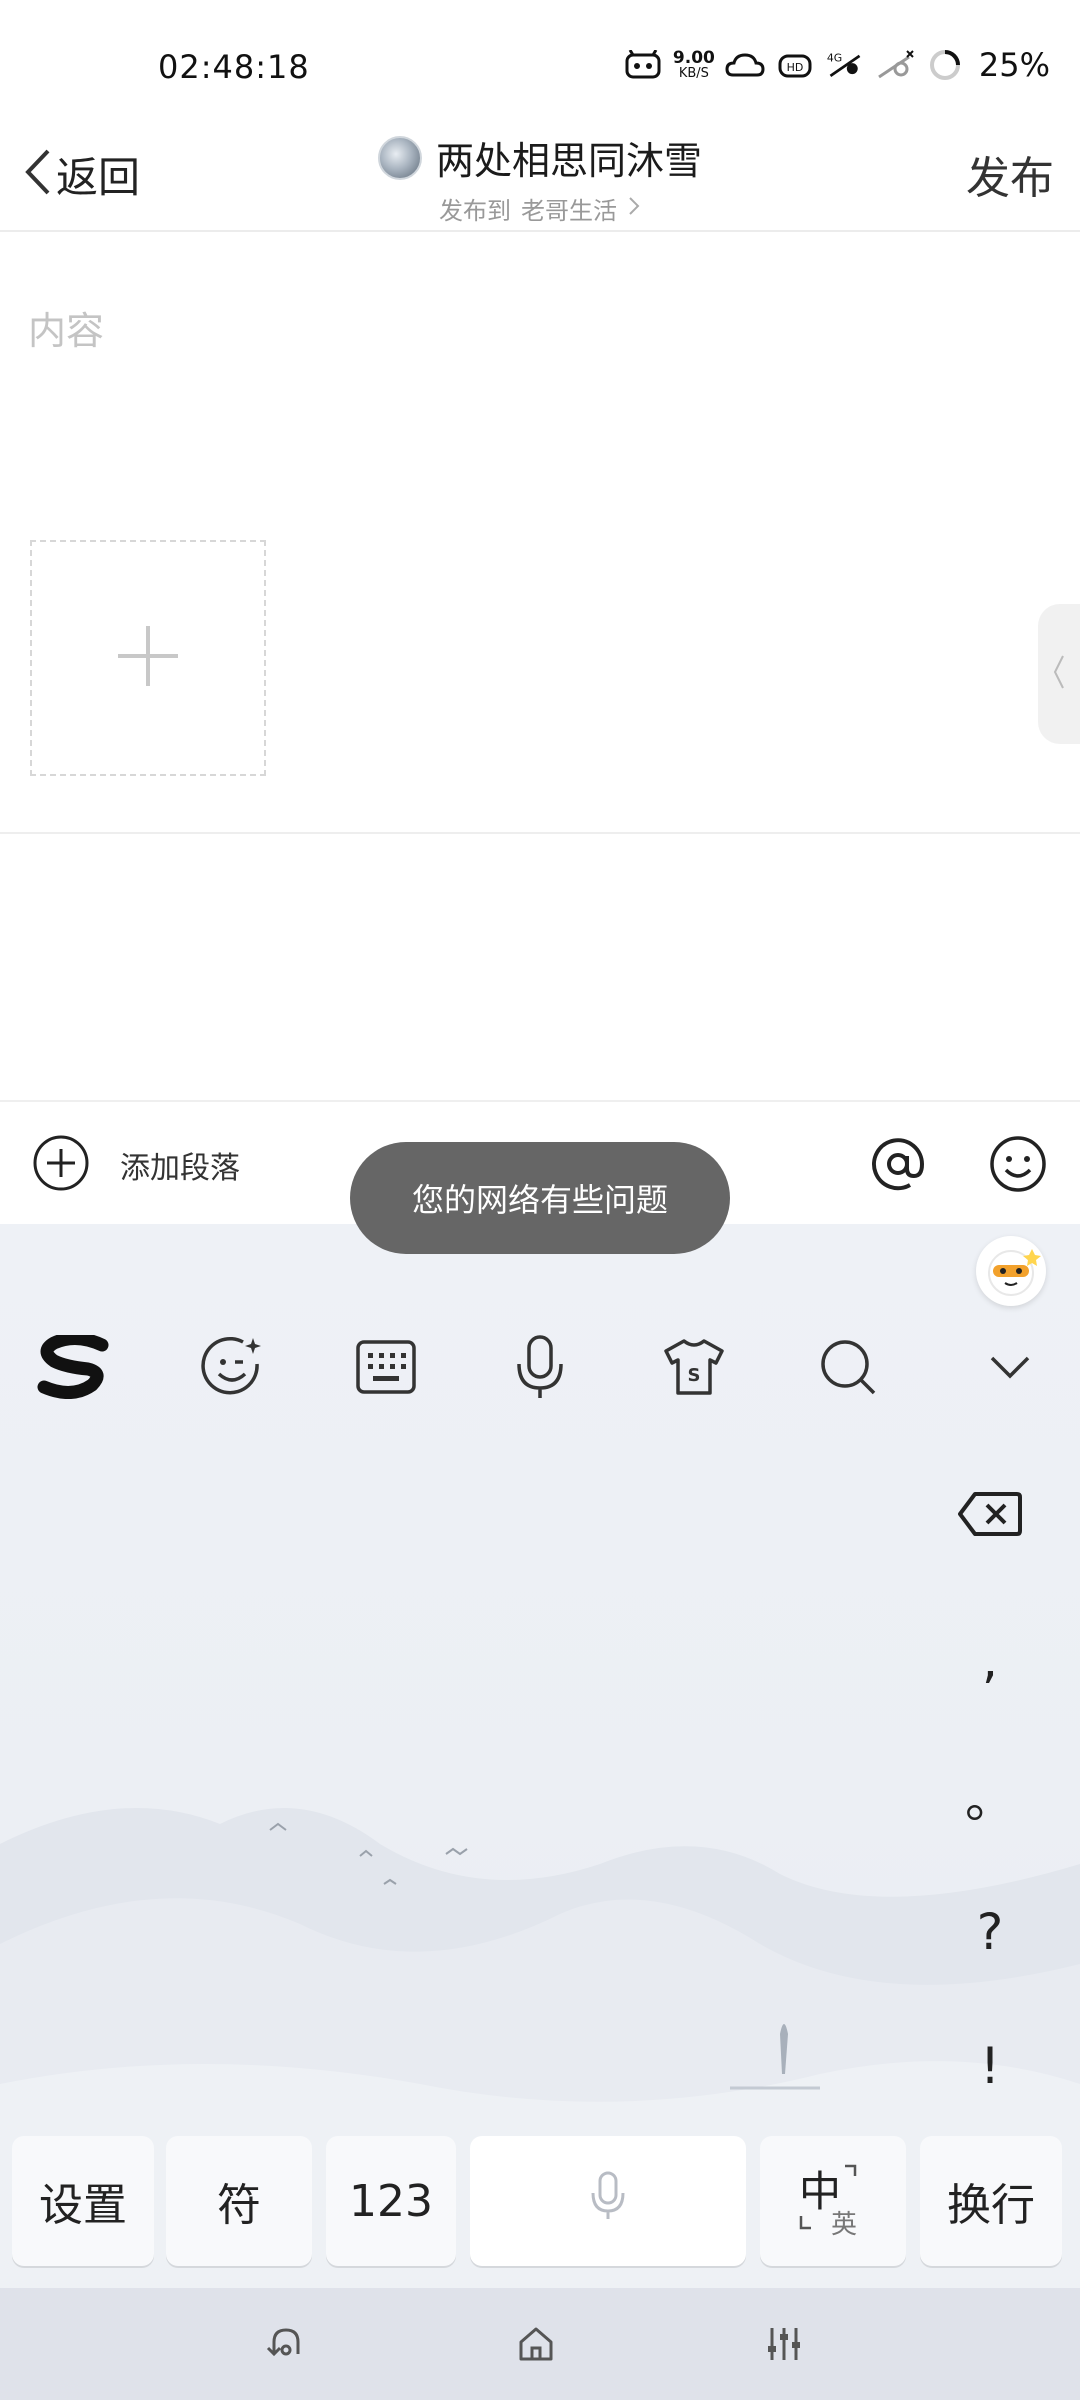  Describe the element at coordinates (845, 65) in the screenshot. I see `signal-4g-icon: 4G` at that location.